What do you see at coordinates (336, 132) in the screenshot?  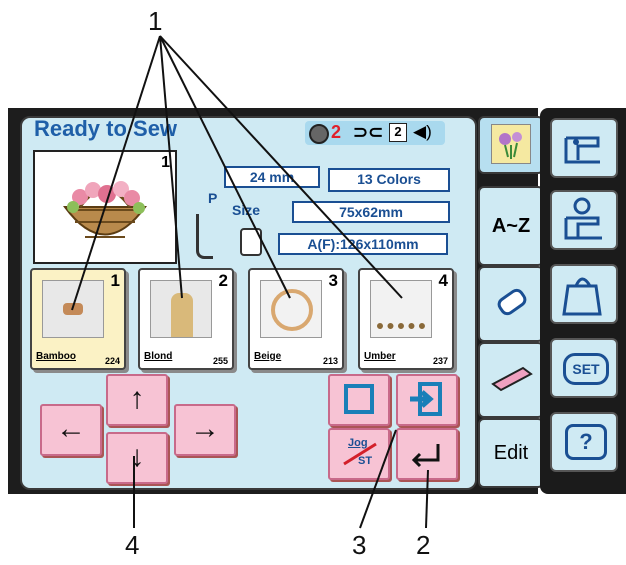 I see `thread-count: 2` at bounding box center [336, 132].